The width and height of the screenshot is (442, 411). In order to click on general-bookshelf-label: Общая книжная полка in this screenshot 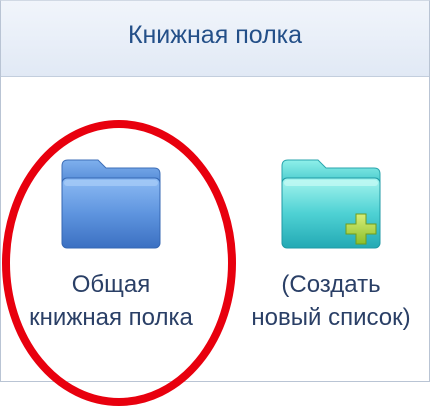, I will do `click(111, 301)`.